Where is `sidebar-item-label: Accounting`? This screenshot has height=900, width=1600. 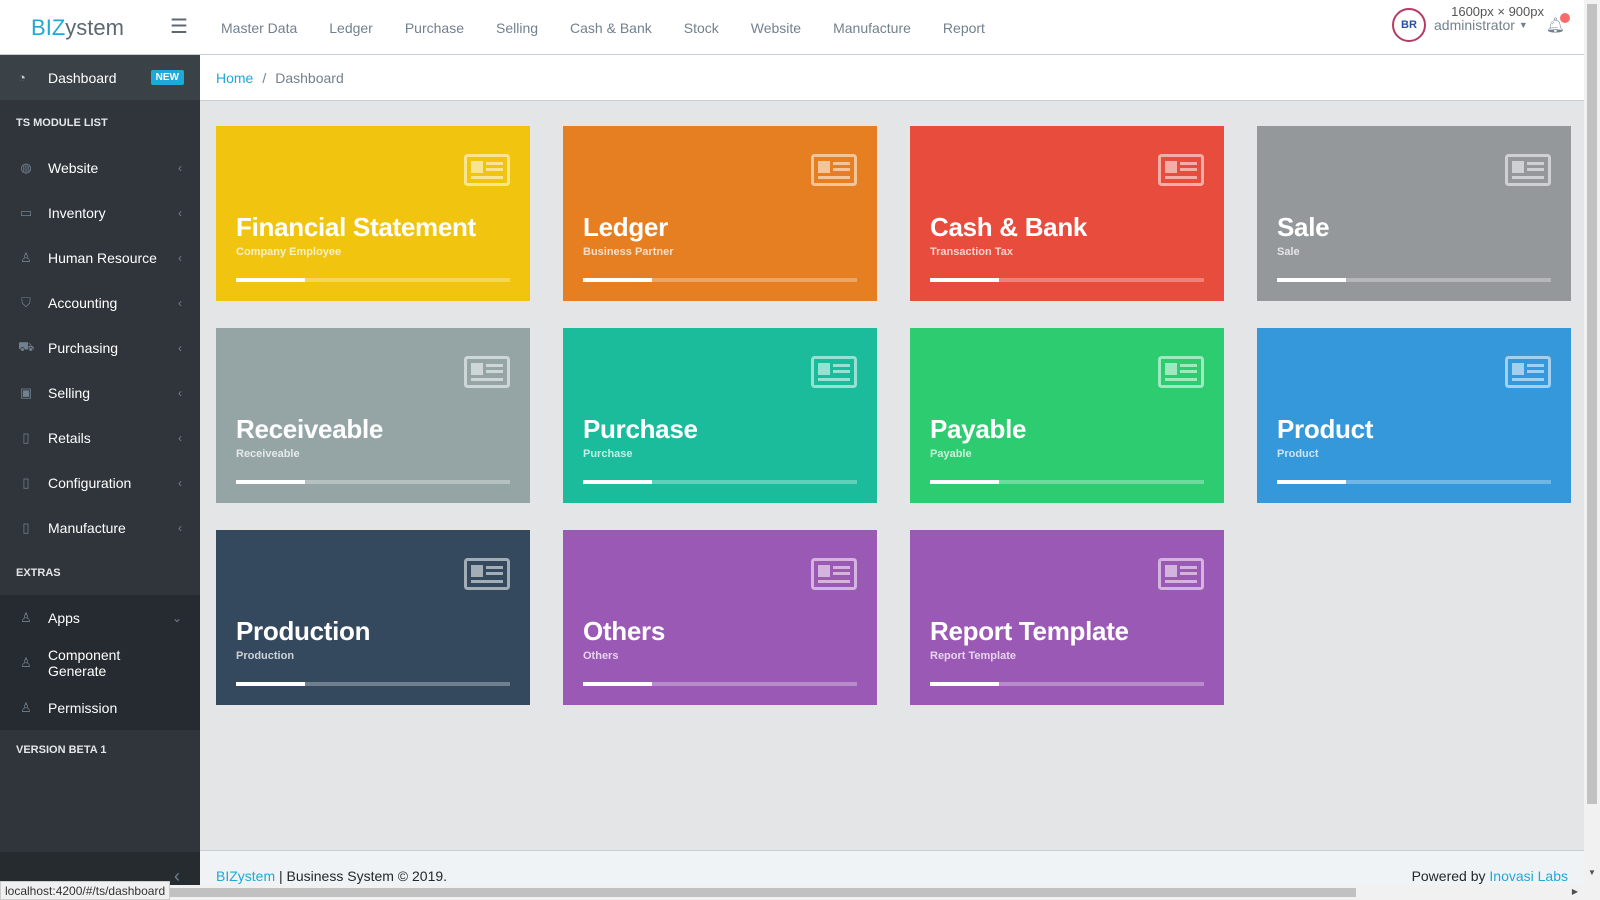 sidebar-item-label: Accounting is located at coordinates (83, 302).